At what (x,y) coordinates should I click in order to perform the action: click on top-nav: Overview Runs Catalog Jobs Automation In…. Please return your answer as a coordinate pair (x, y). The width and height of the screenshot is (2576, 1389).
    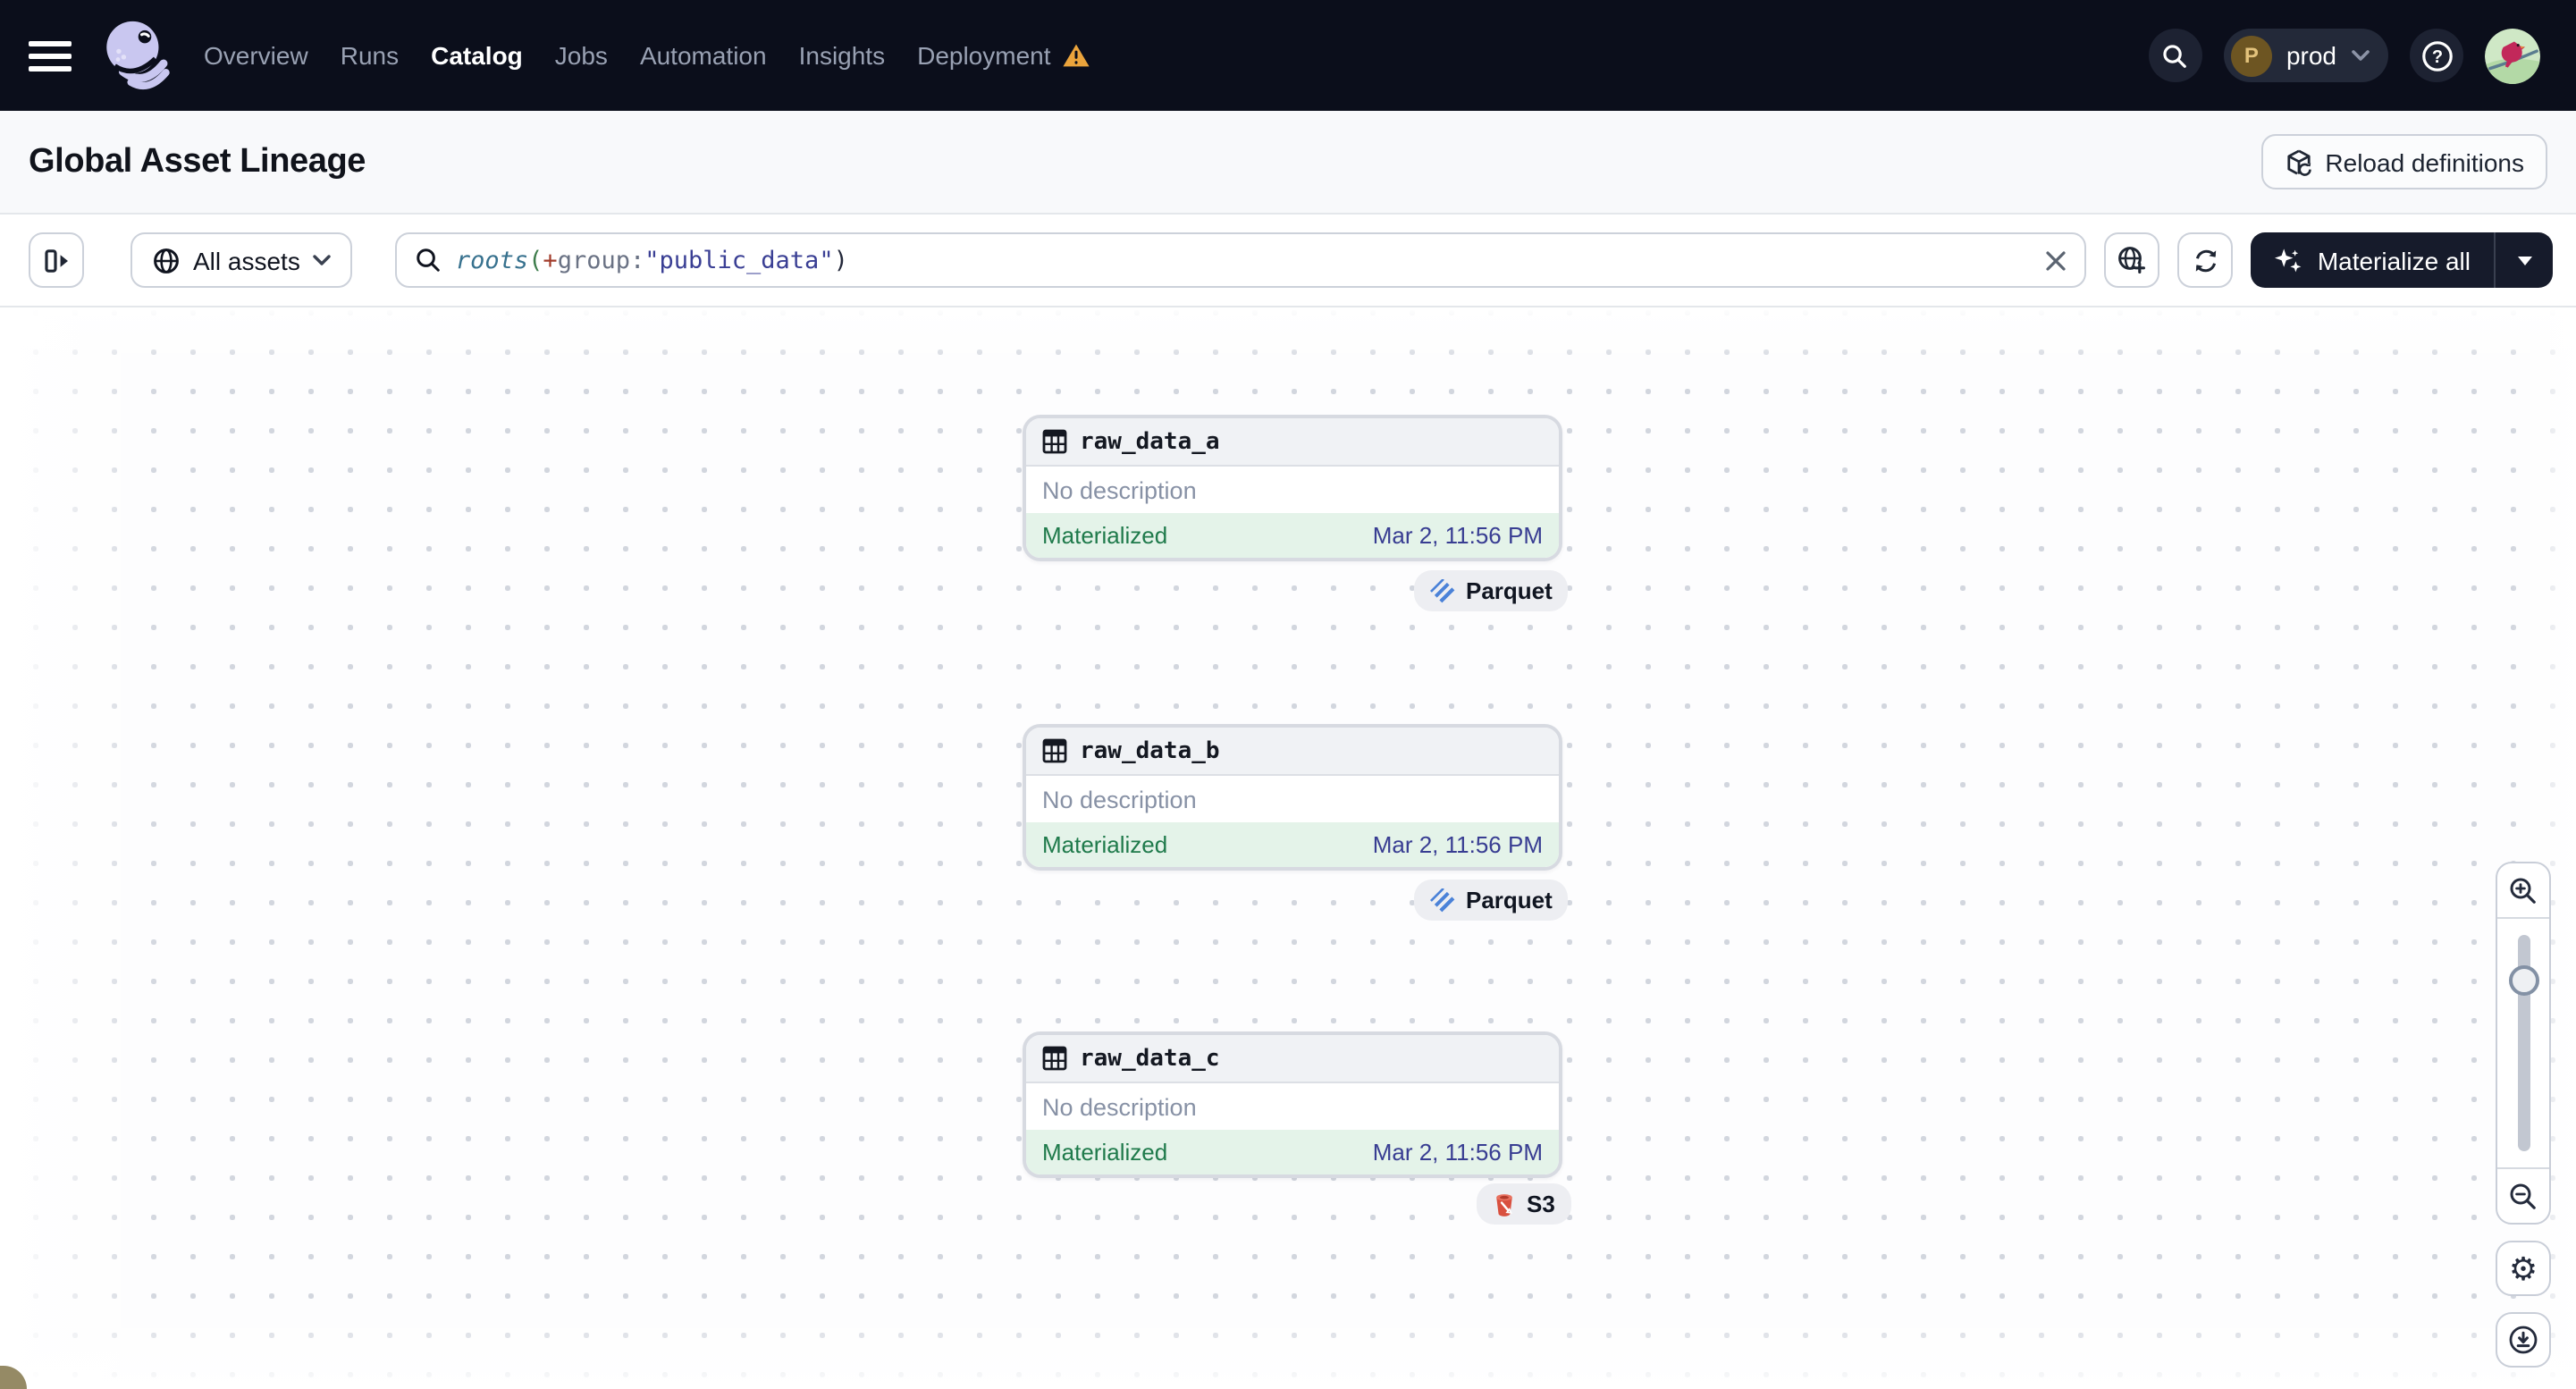
    Looking at the image, I should click on (1288, 55).